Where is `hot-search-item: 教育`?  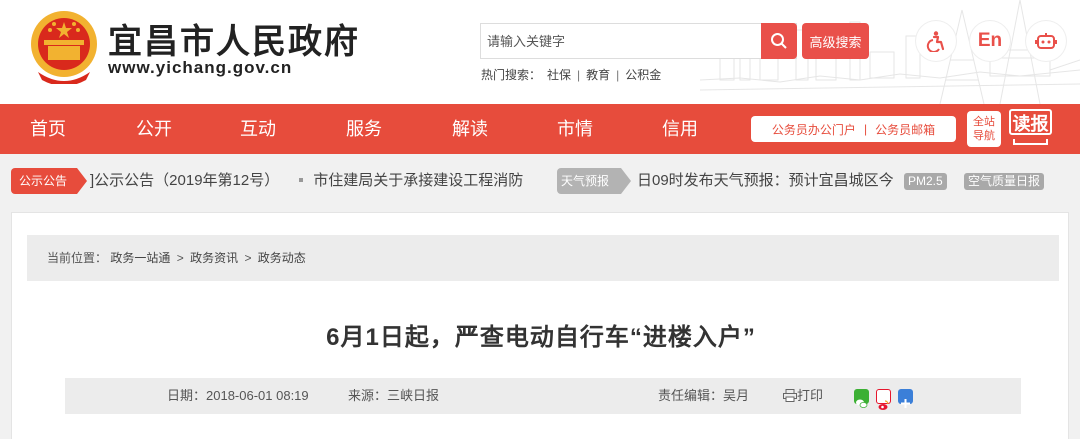 hot-search-item: 教育 is located at coordinates (598, 74).